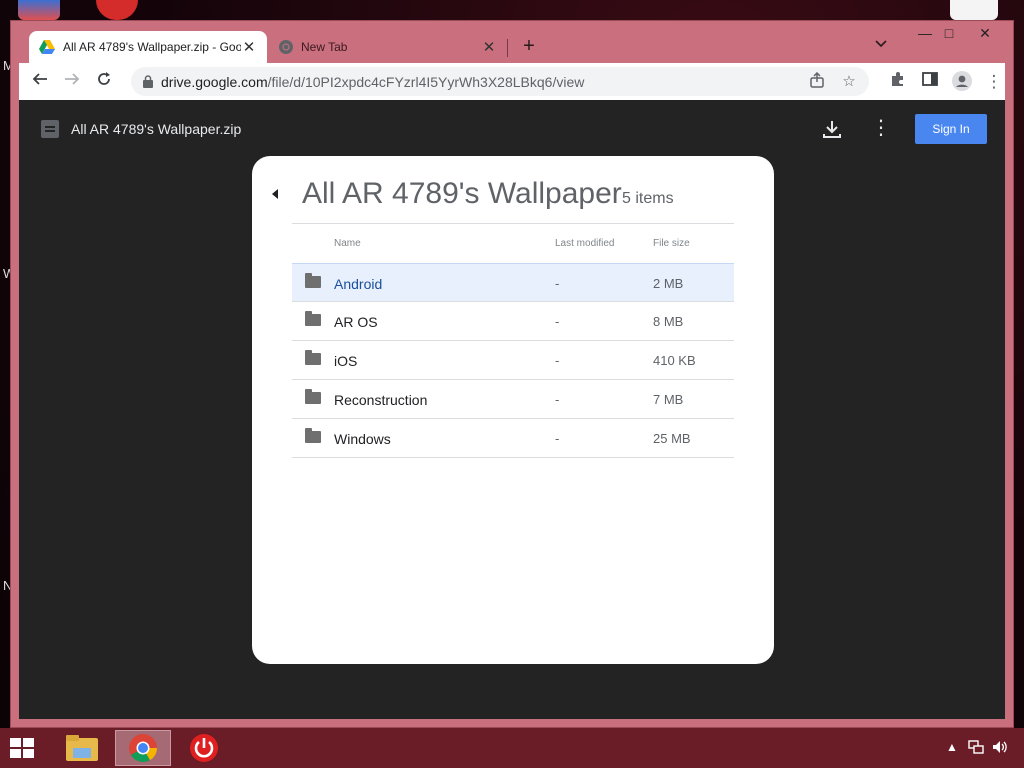 The width and height of the screenshot is (1024, 768). Describe the element at coordinates (286, 47) in the screenshot. I see `chrome-icon` at that location.